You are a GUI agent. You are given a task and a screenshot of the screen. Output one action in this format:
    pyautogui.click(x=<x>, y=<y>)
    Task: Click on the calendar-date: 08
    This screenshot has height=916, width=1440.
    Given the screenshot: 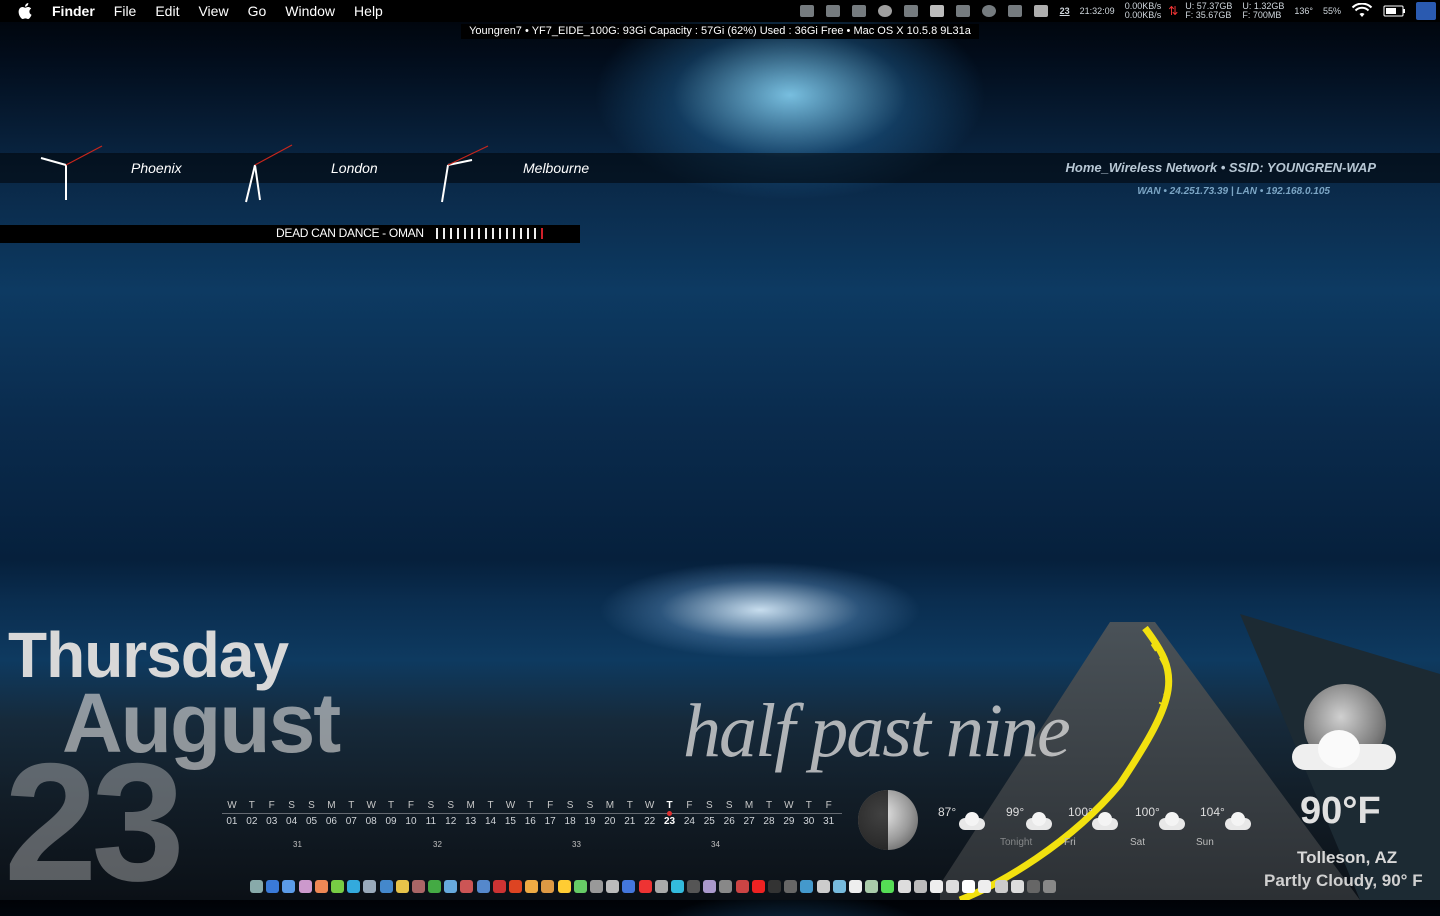 What is the action you would take?
    pyautogui.click(x=371, y=821)
    